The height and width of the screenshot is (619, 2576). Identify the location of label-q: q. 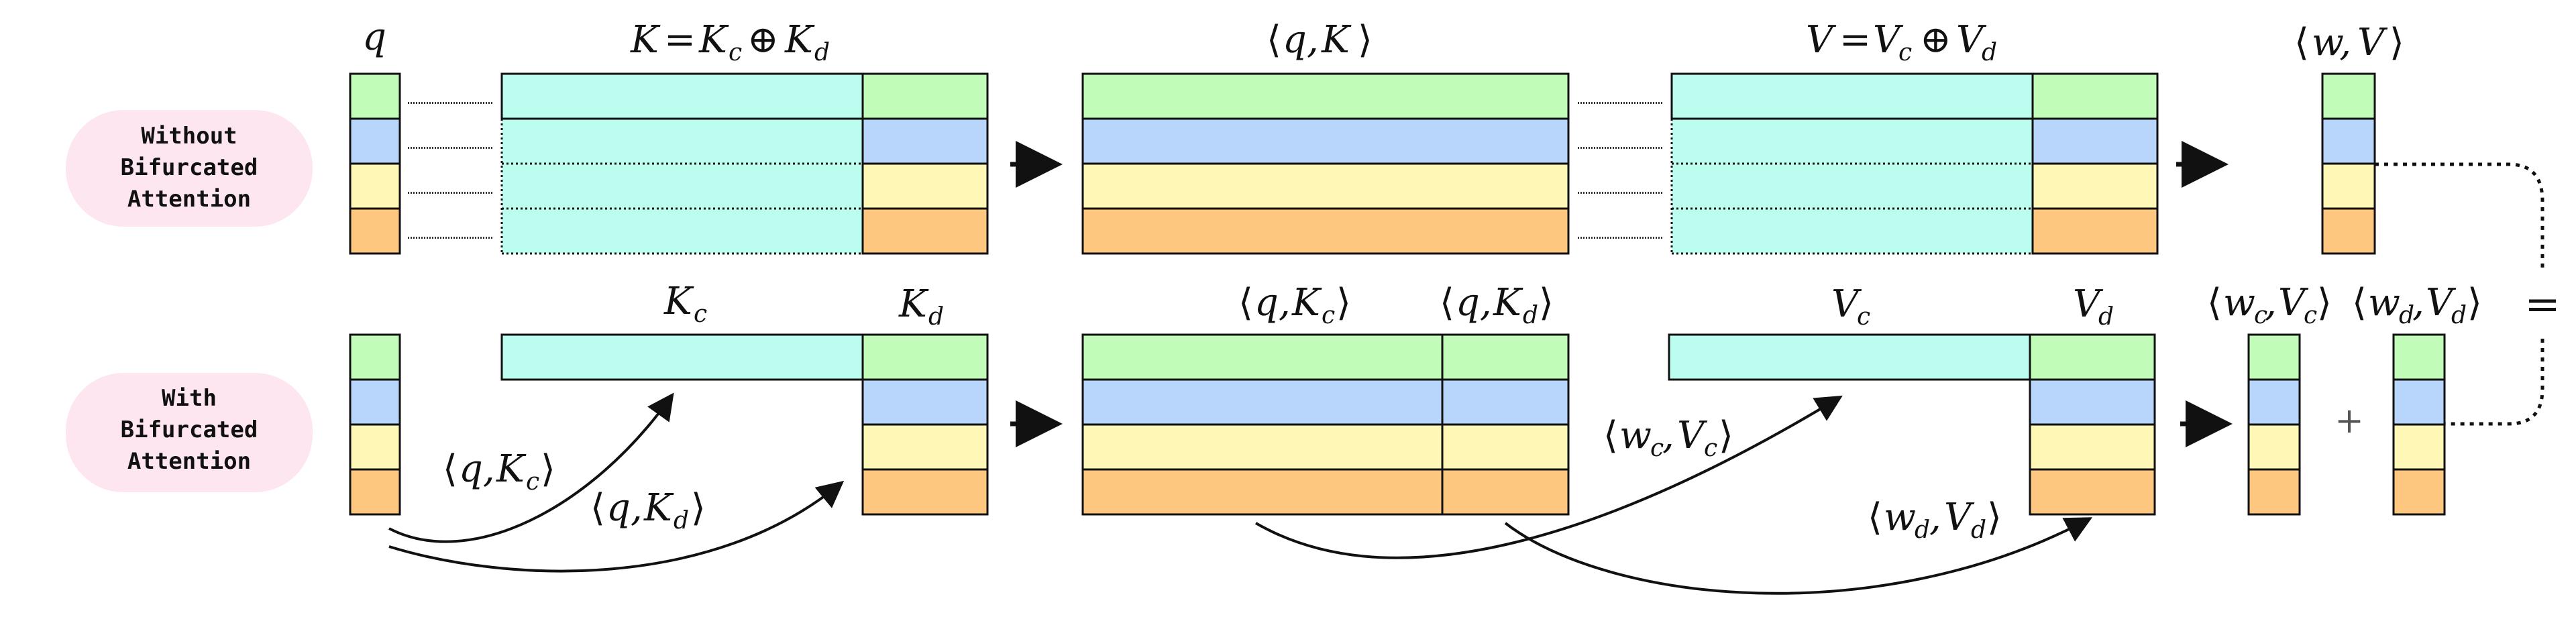
(374, 37).